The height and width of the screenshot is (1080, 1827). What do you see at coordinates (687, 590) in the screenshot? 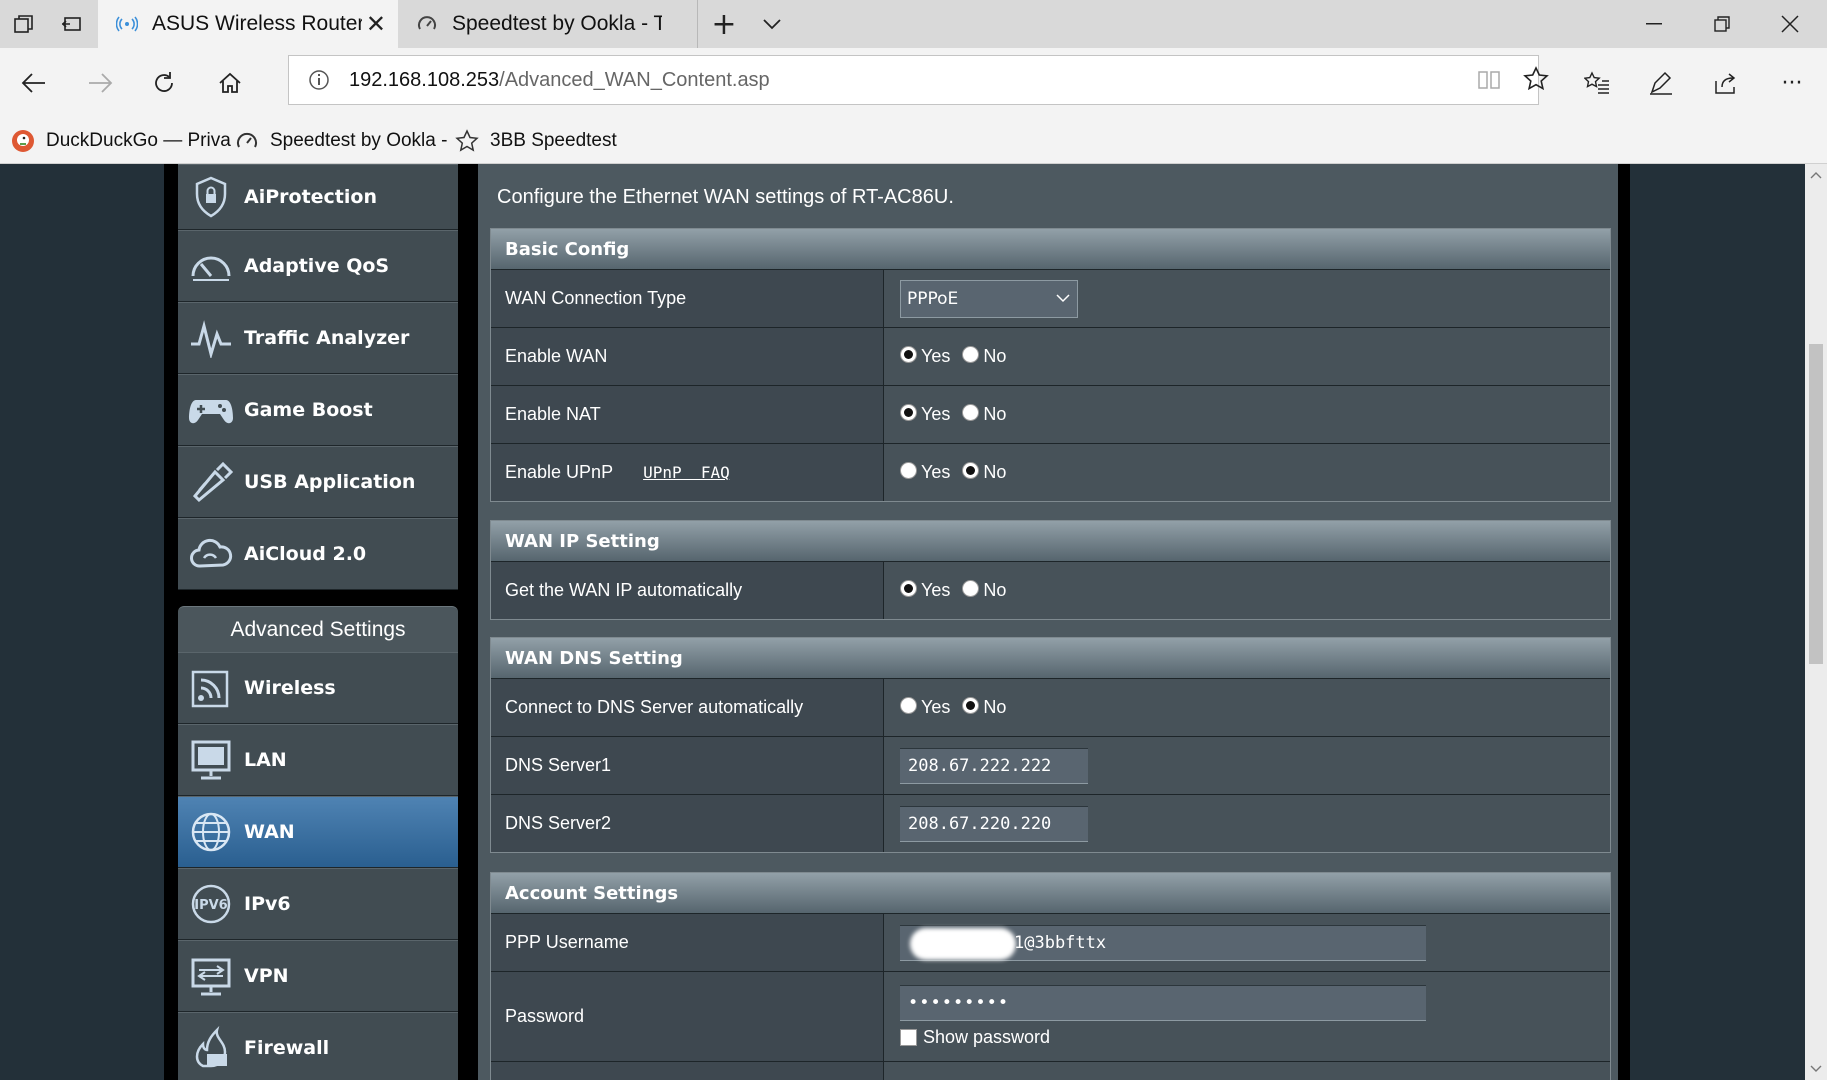
I see `field-label: Get the WAN IP automatically` at bounding box center [687, 590].